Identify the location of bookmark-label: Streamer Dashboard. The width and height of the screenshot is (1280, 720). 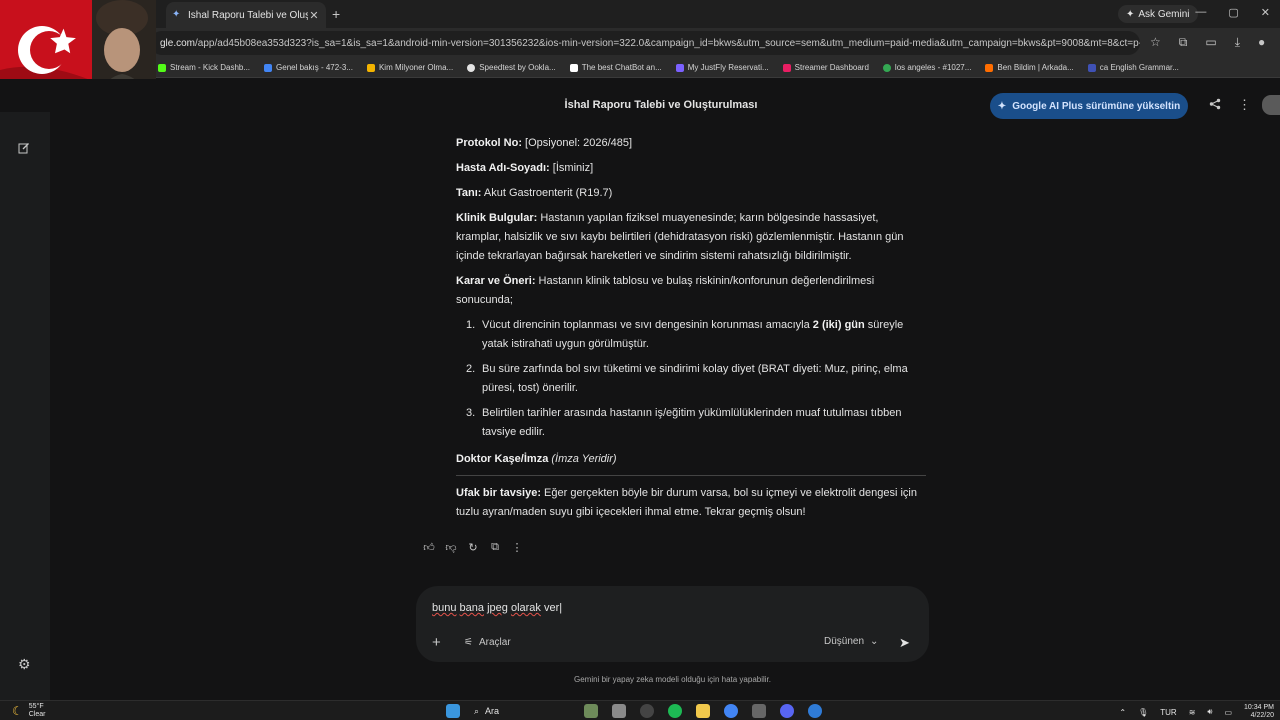
(831, 67).